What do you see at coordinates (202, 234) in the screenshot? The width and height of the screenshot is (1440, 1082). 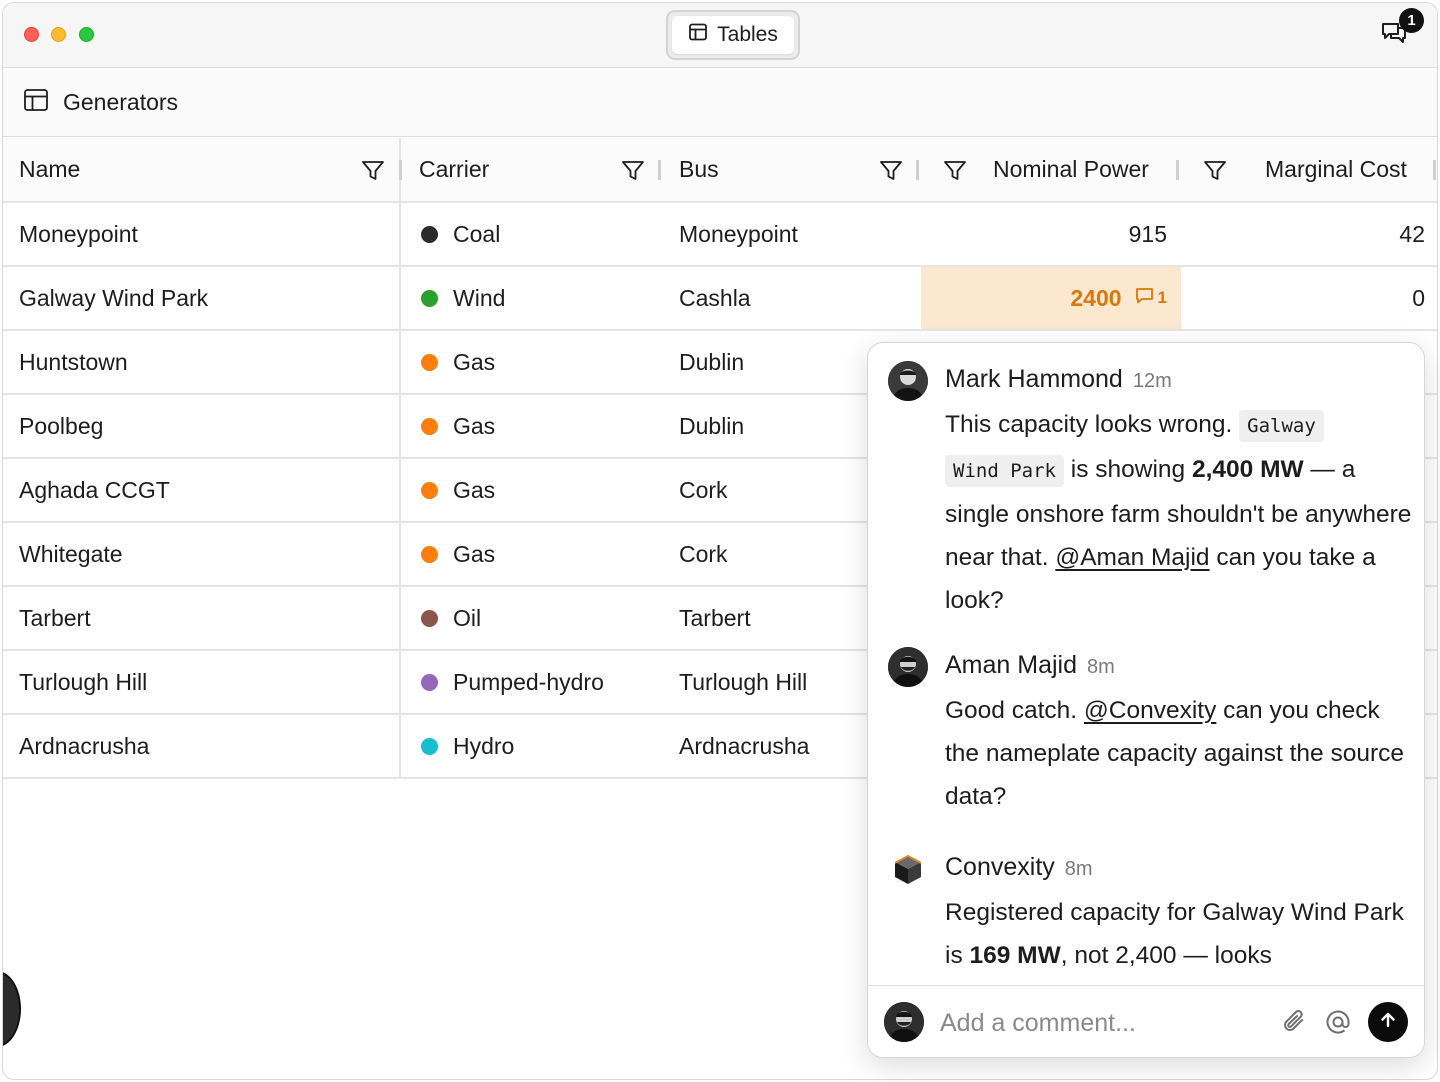 I see `name-cell: Moneypoint` at bounding box center [202, 234].